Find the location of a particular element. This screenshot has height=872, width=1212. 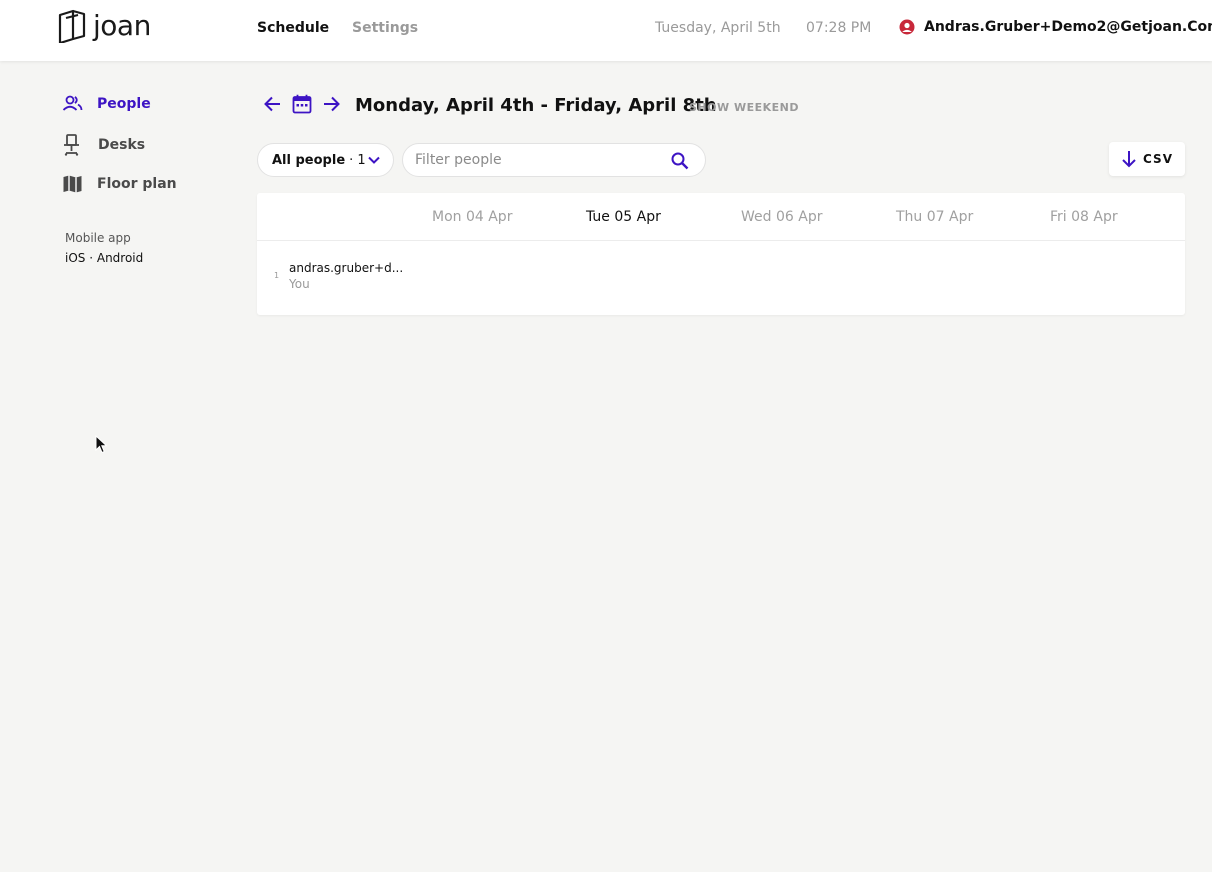

day-header-wed: Wed 06 Apr is located at coordinates (782, 217).